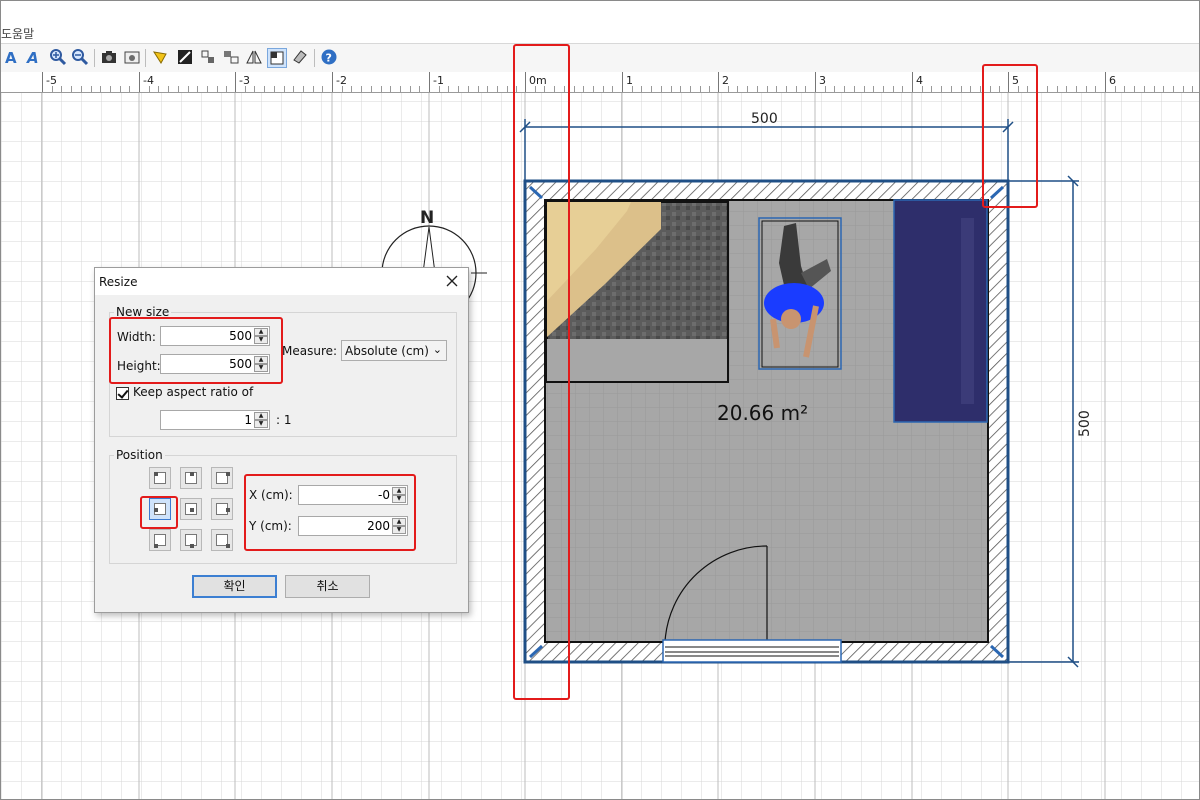 Image resolution: width=1200 pixels, height=800 pixels. Describe the element at coordinates (764, 119) in the screenshot. I see `top-dimension-label: 500` at that location.